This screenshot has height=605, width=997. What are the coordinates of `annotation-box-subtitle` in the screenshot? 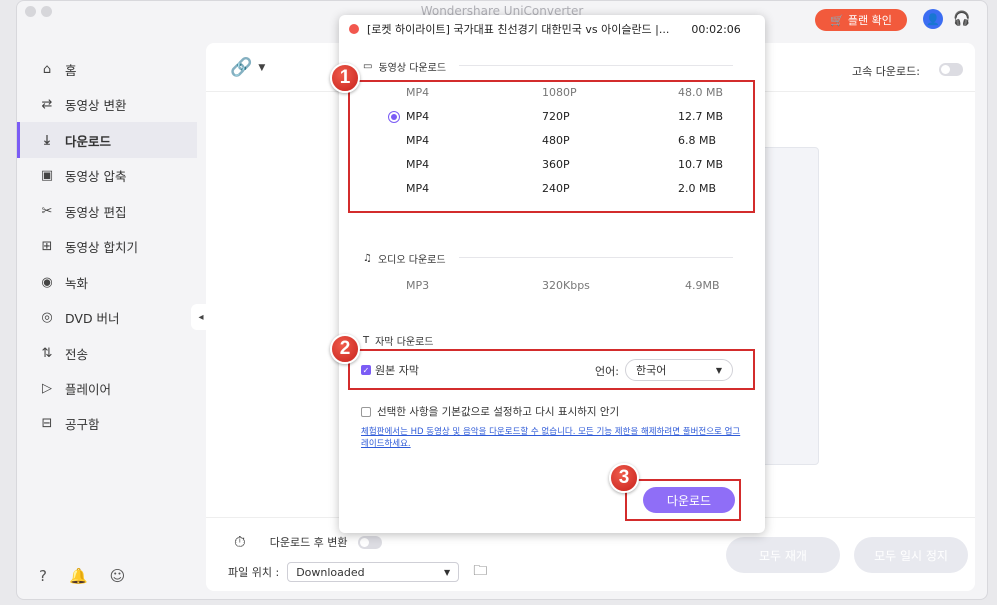 It's located at (551, 369).